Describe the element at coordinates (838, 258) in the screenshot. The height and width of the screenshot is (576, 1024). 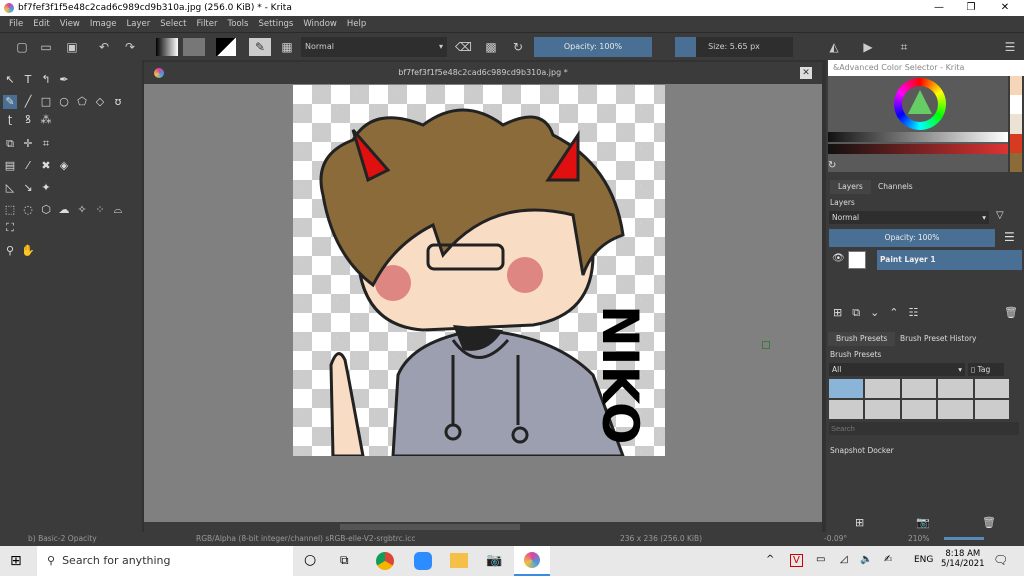
I see `visibility-eye-icon: 👁` at that location.